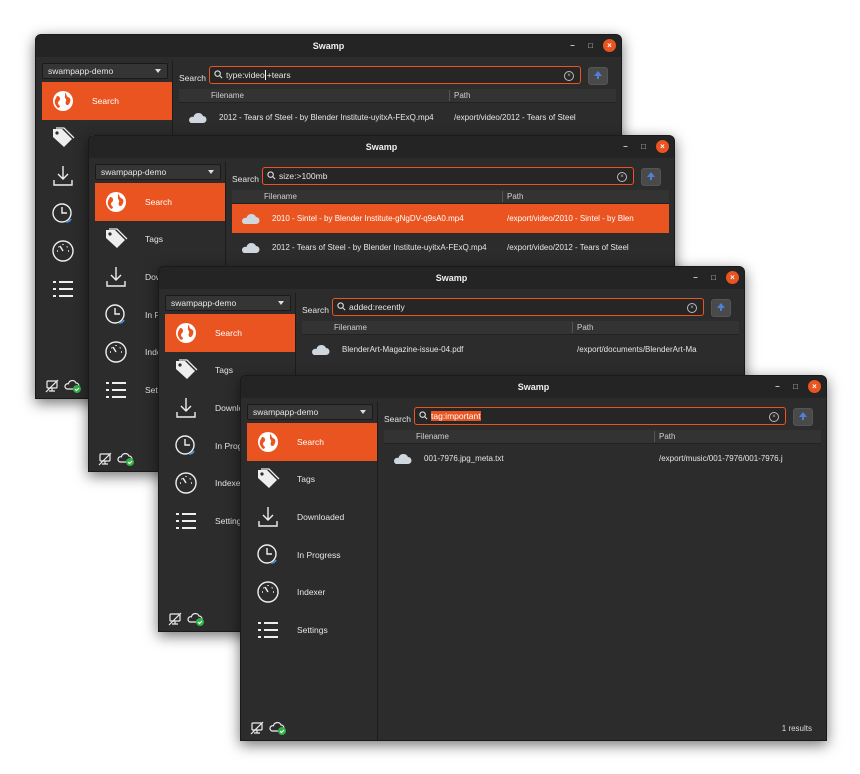  Describe the element at coordinates (250, 220) in the screenshot. I see `cloud-icon` at that location.